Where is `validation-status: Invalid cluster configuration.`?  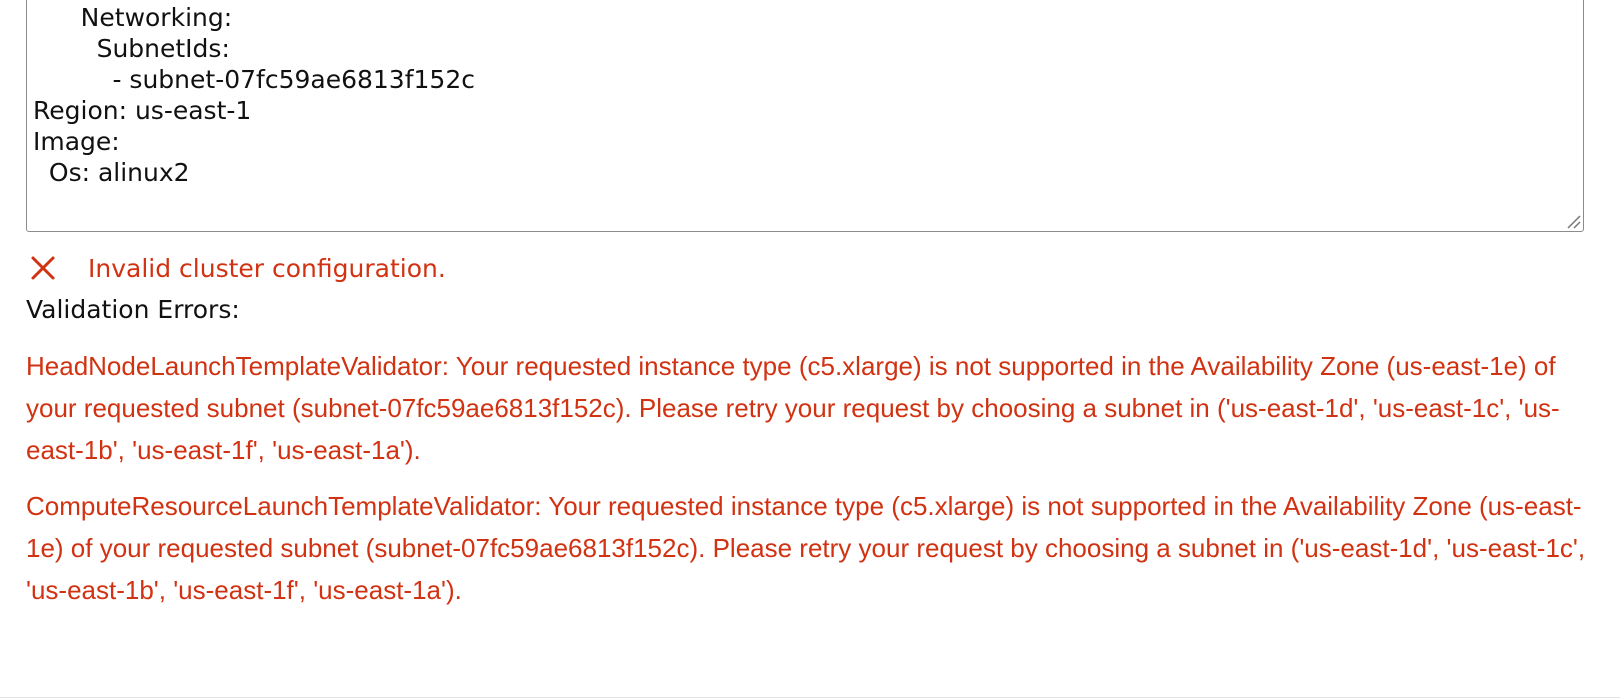
validation-status: Invalid cluster configuration. is located at coordinates (236, 268).